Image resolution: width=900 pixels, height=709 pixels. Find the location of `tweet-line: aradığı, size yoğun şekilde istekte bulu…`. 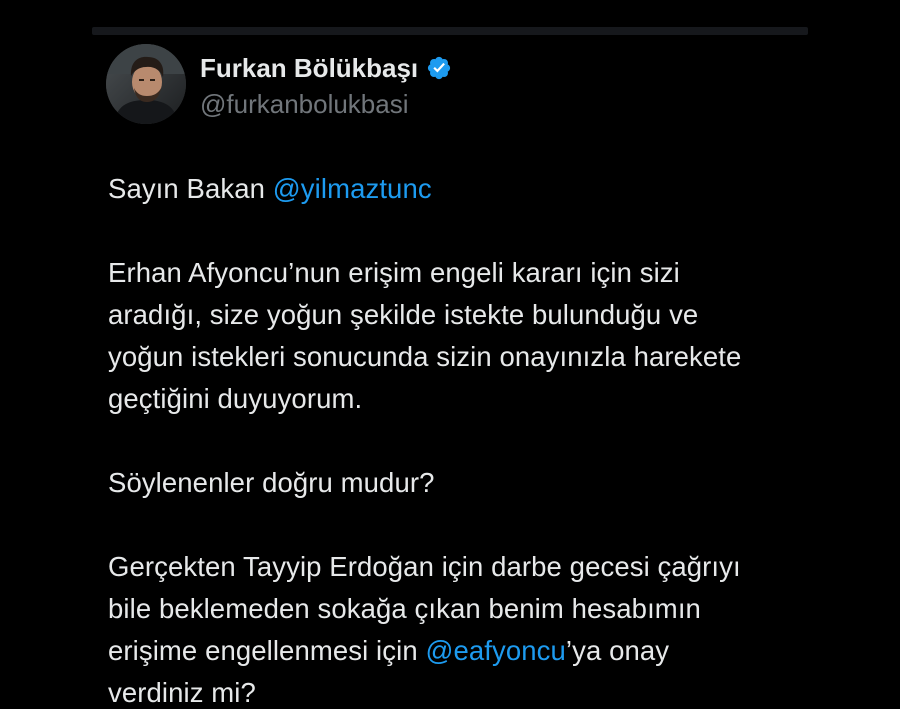

tweet-line: aradığı, size yoğun şekilde istekte bulu… is located at coordinates (403, 314).